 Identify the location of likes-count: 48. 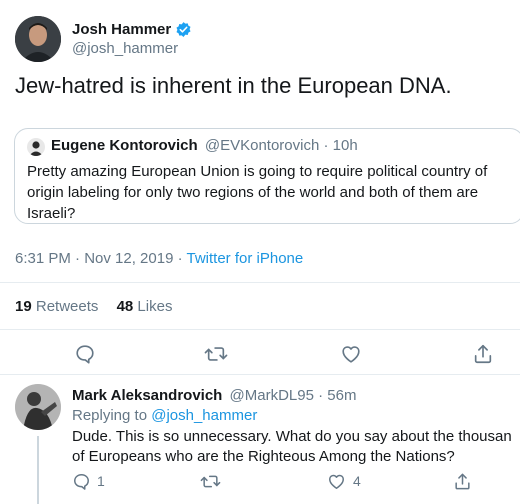
(125, 306).